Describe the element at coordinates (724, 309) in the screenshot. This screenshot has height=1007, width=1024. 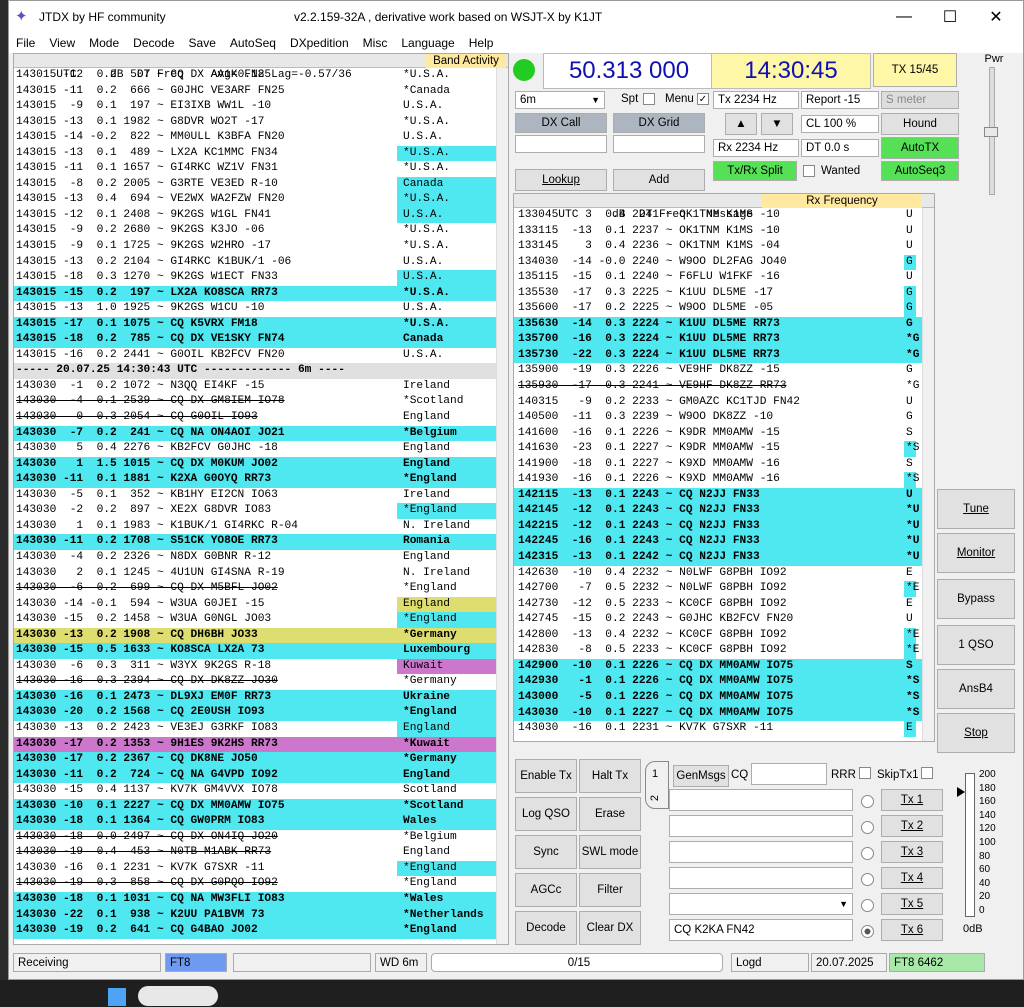
I see `rx-decode-row: 135600 -17 0.2 2225 ~ W9OO DL5ME -05 G` at that location.